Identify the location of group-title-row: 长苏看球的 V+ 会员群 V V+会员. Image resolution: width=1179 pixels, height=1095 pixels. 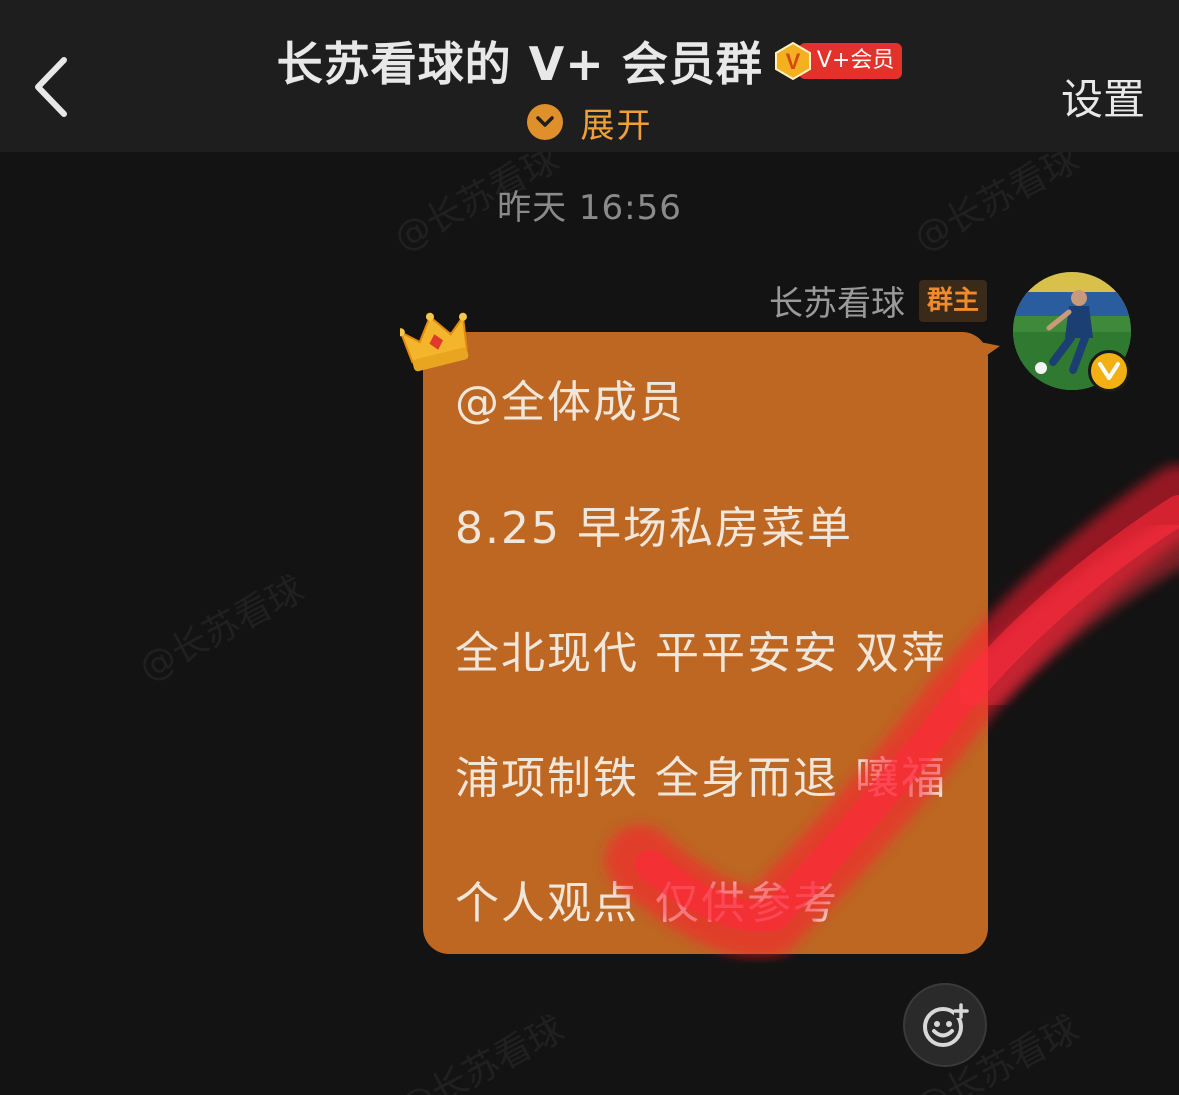
(589, 61).